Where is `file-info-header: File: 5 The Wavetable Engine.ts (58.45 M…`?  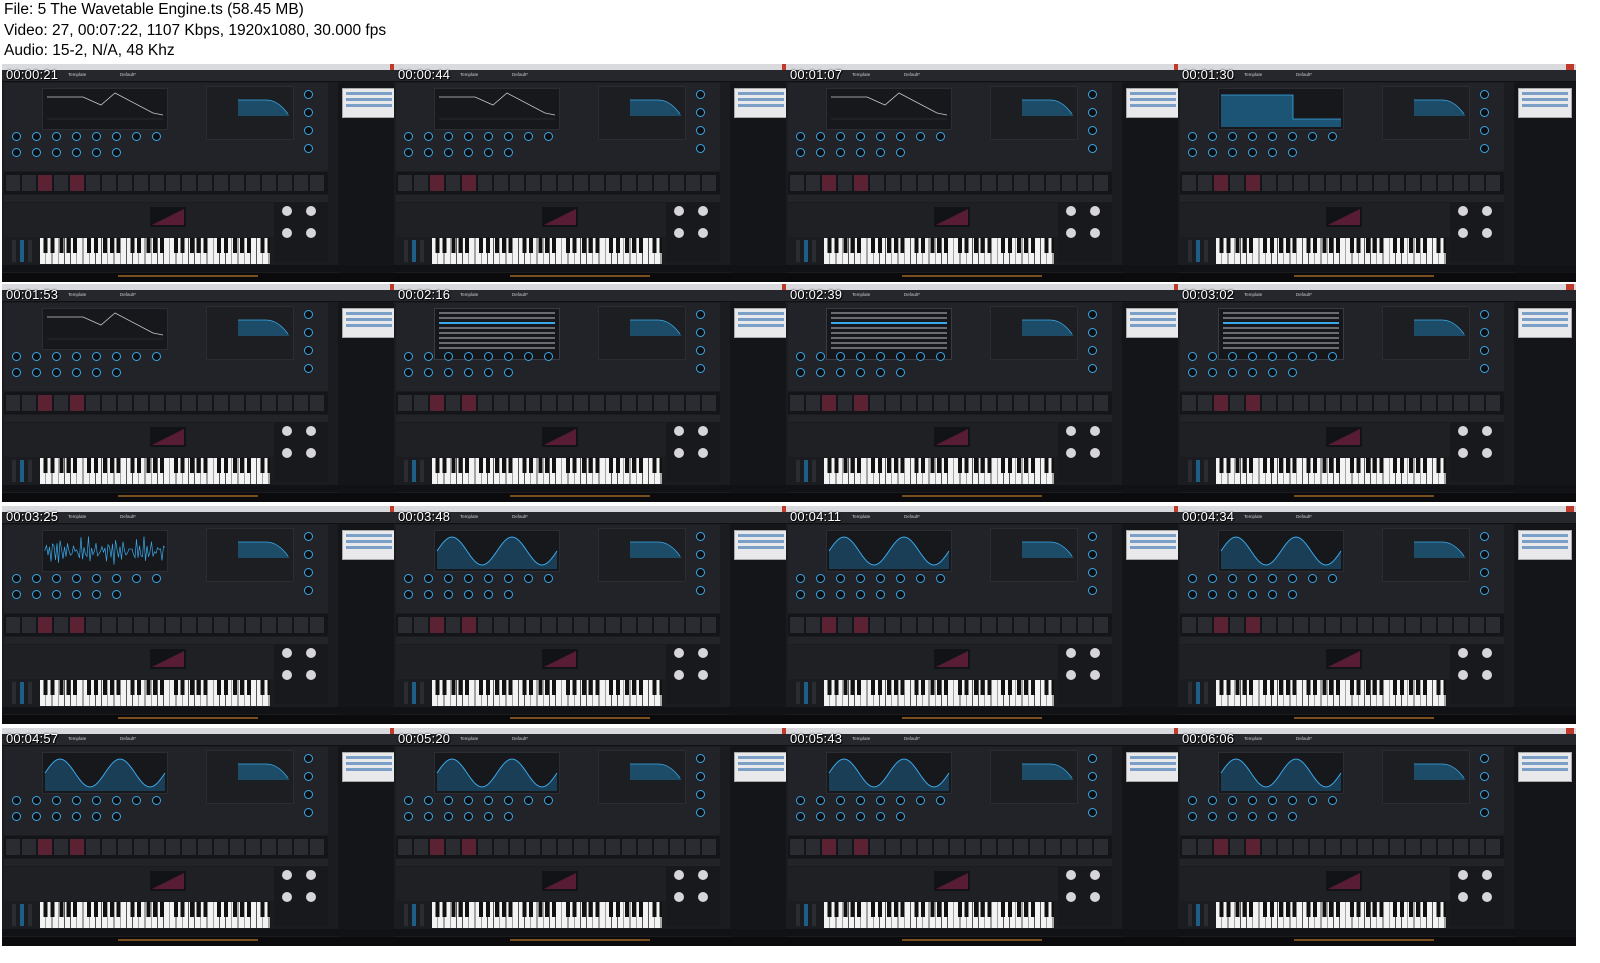
file-info-header: File: 5 The Wavetable Engine.ts (58.45 M… is located at coordinates (799, 31).